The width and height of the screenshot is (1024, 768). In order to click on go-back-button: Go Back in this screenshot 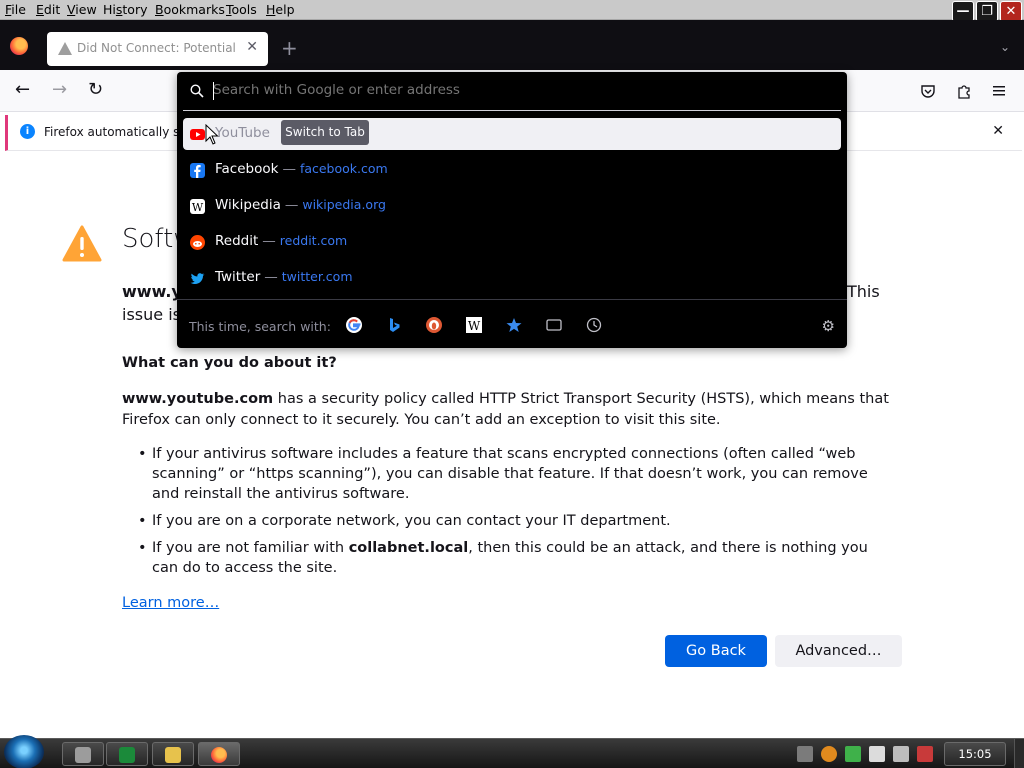, I will do `click(716, 651)`.